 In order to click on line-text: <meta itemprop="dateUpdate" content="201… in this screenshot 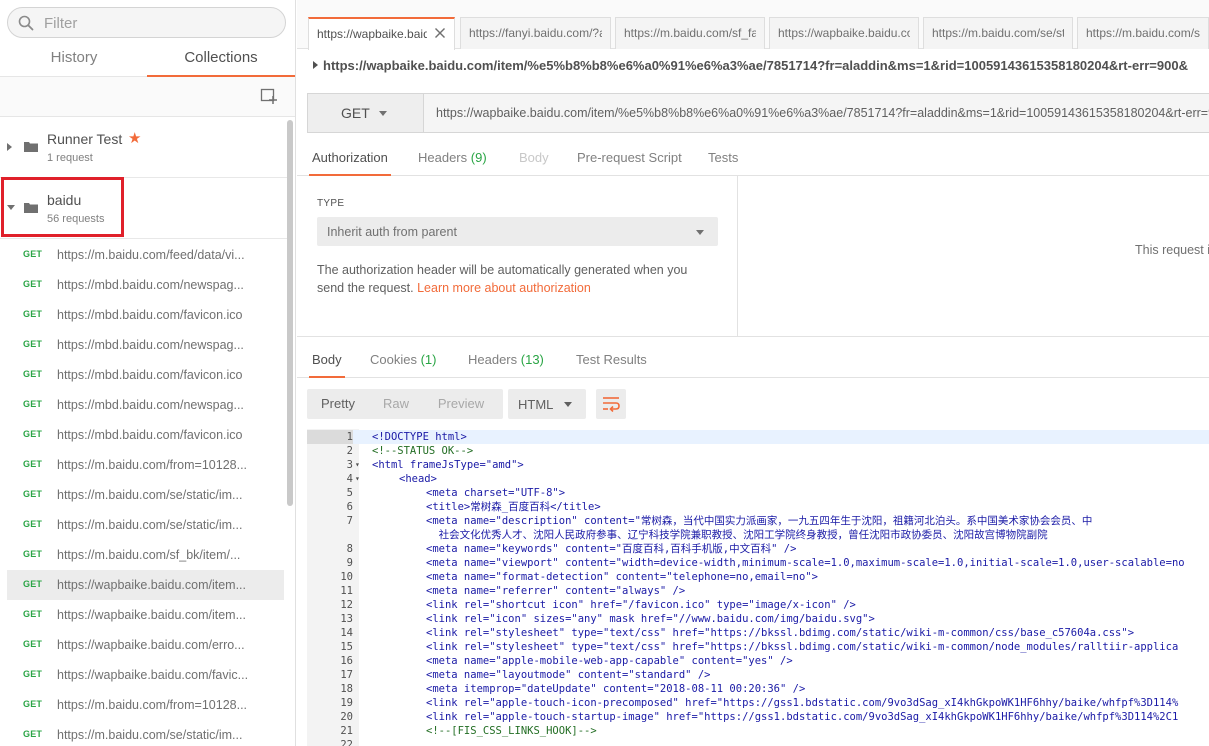, I will do `click(616, 689)`.